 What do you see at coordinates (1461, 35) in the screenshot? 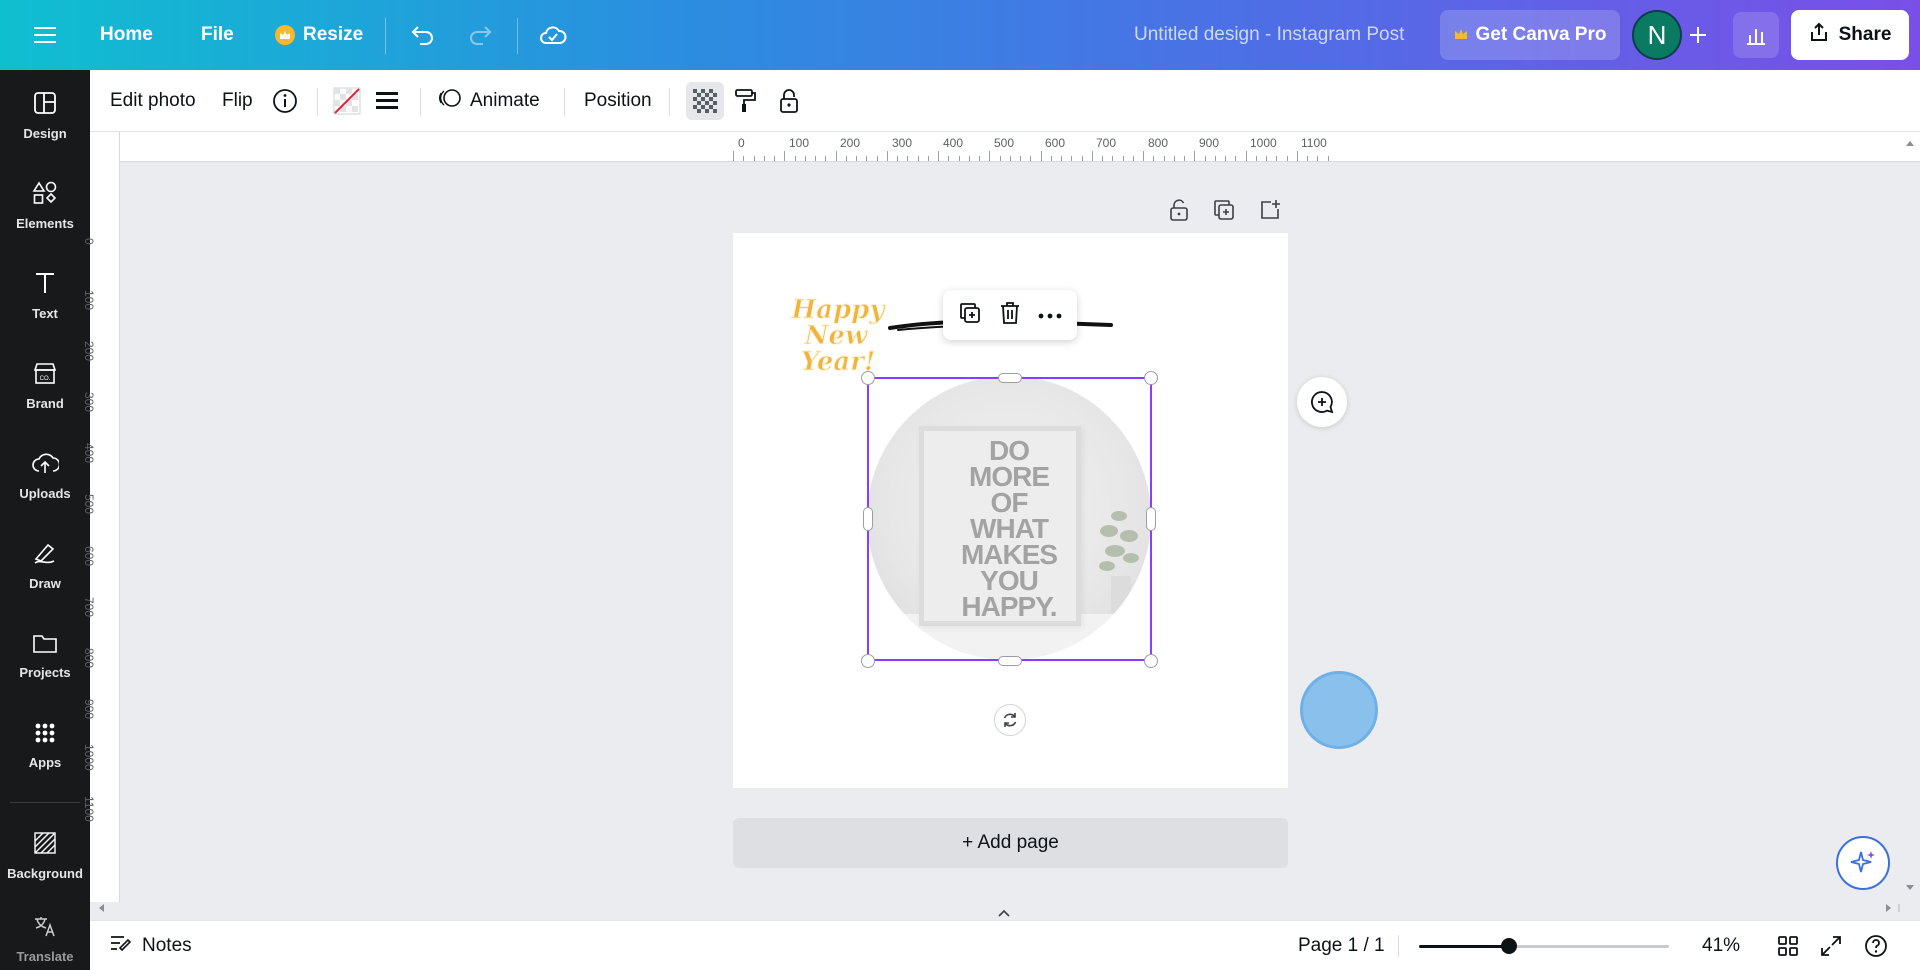
I see `crown-icon` at bounding box center [1461, 35].